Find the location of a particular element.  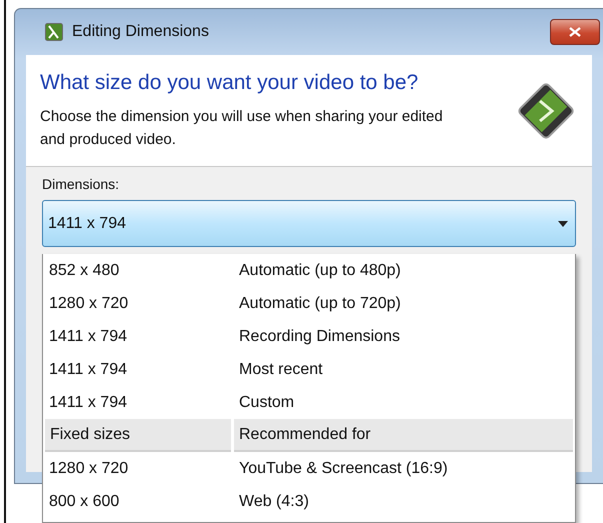

dimension-option: 1280 x 720 Automatic (up to 720p) is located at coordinates (309, 303).